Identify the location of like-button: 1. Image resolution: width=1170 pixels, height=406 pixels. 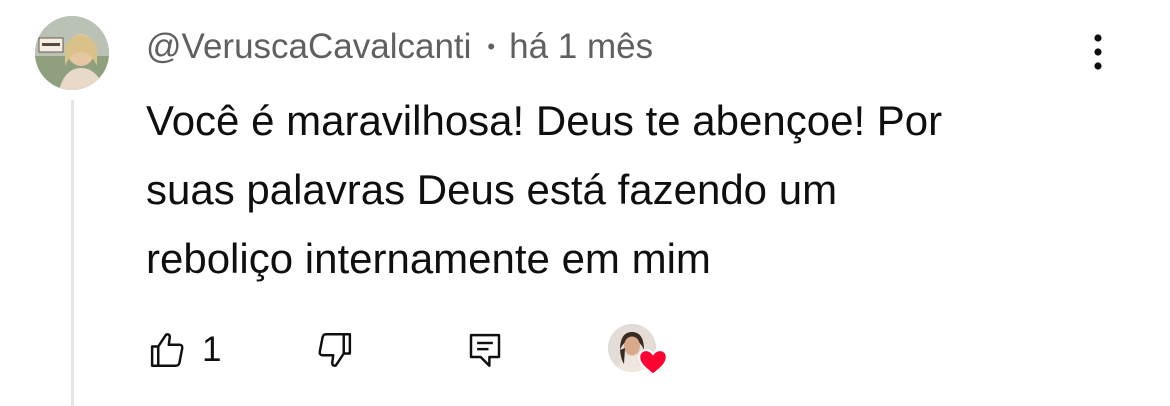
(183, 350).